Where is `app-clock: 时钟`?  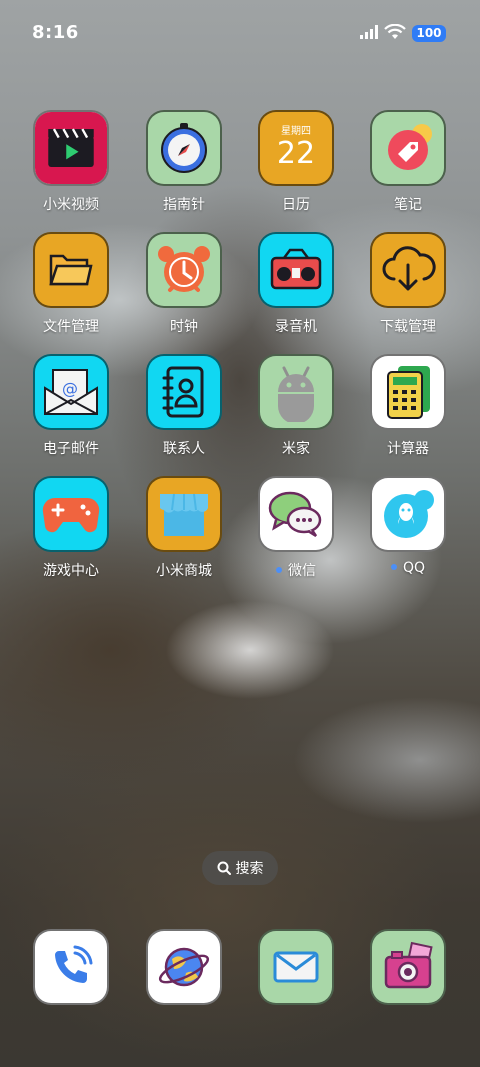
app-clock: 时钟 is located at coordinates (184, 284).